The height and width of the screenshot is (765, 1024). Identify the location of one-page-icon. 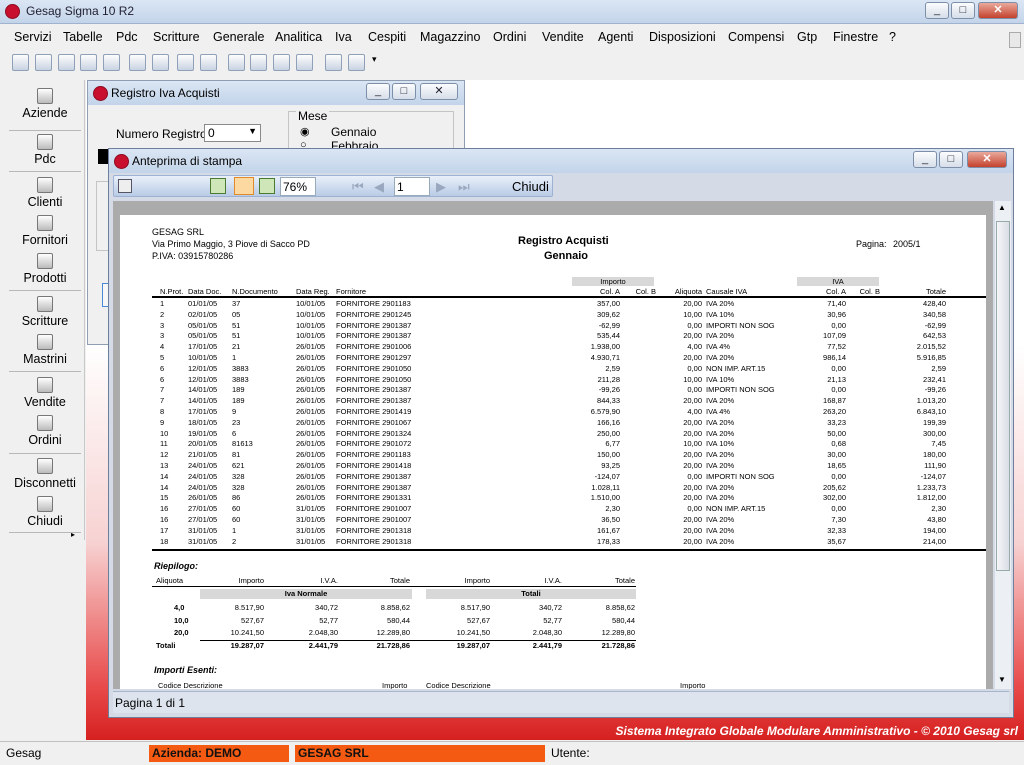
(218, 186).